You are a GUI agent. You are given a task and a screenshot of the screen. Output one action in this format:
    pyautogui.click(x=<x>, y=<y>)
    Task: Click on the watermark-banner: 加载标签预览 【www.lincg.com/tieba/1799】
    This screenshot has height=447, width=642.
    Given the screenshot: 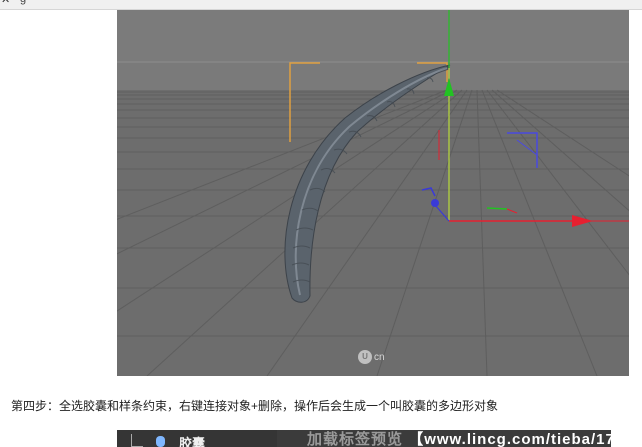 What is the action you would take?
    pyautogui.click(x=459, y=438)
    